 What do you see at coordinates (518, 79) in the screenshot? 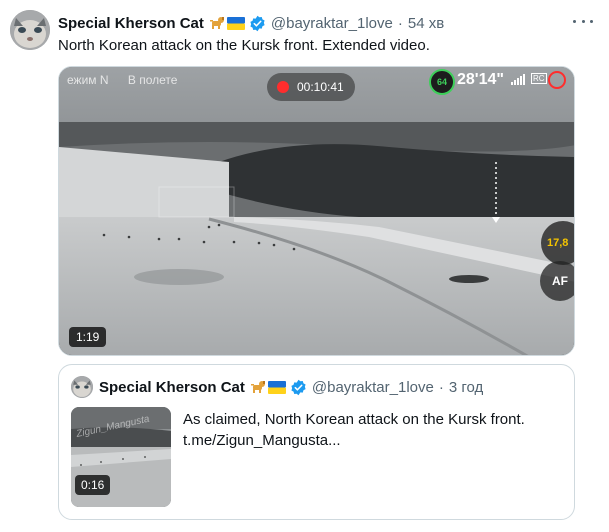
I see `signal-bars-icon` at bounding box center [518, 79].